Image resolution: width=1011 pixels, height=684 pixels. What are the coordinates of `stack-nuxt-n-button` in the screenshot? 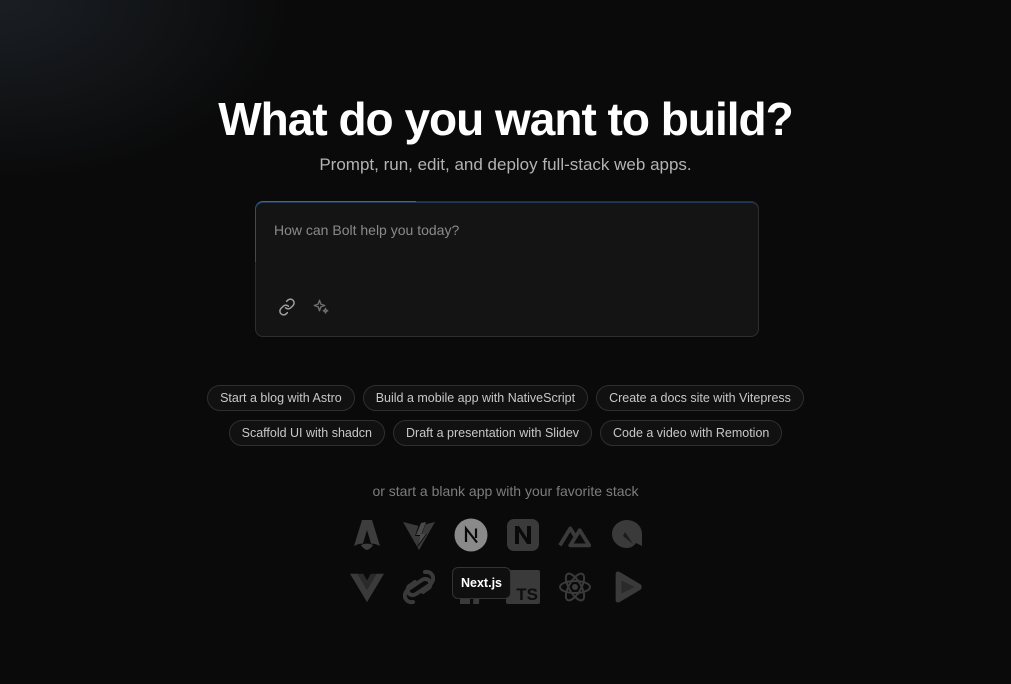 It's located at (523, 535).